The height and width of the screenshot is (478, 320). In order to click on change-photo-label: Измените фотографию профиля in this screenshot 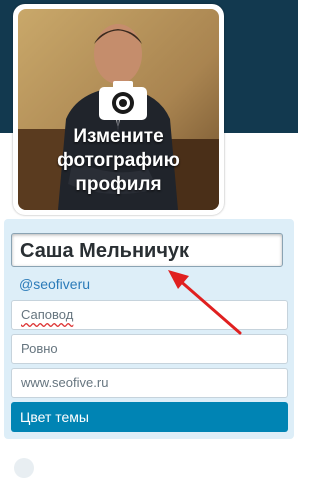, I will do `click(118, 160)`.